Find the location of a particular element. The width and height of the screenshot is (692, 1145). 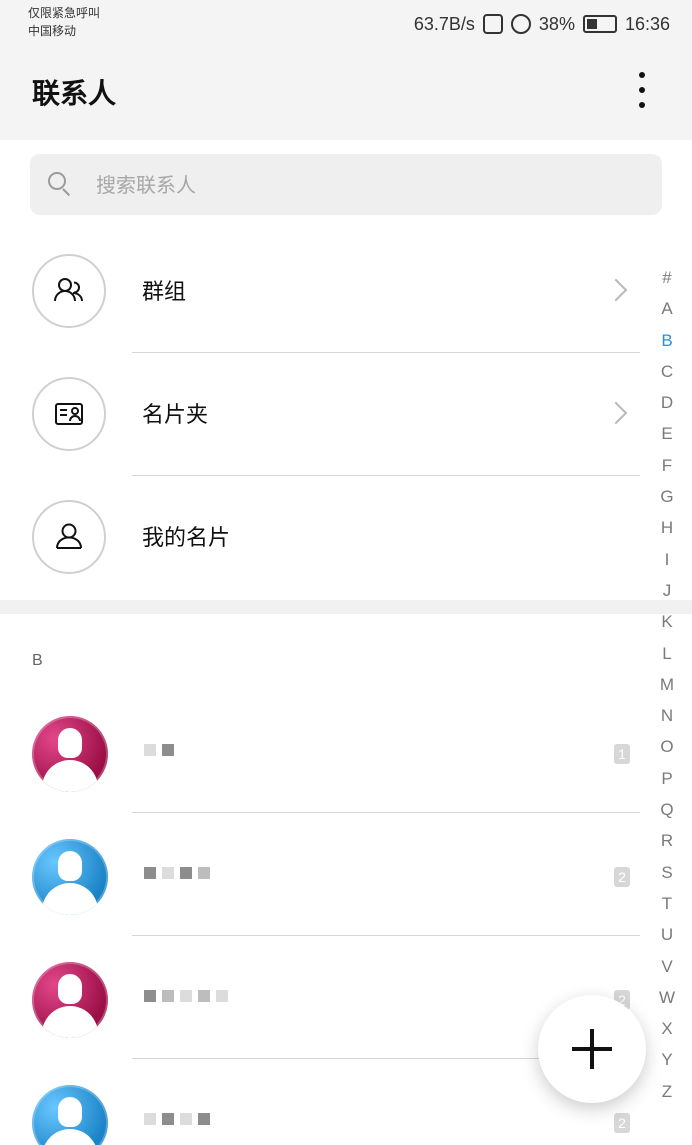

sim-badge: 1 is located at coordinates (622, 754).